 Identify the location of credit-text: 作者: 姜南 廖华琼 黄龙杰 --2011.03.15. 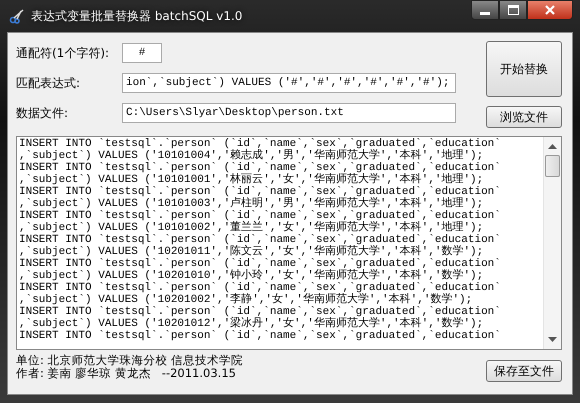
(126, 373).